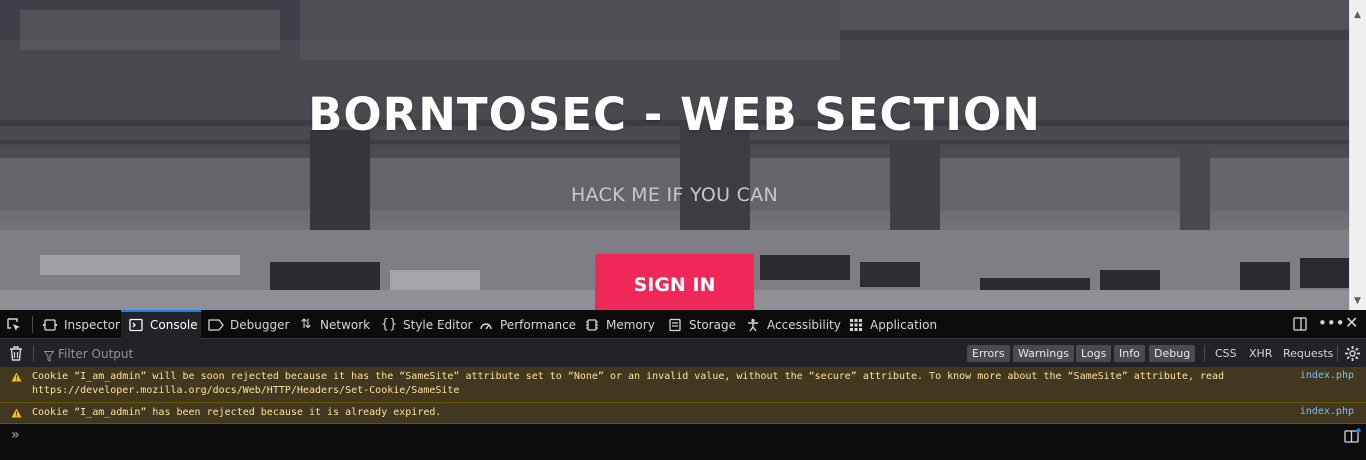  What do you see at coordinates (1352, 355) in the screenshot?
I see `console-settings-gear-icon` at bounding box center [1352, 355].